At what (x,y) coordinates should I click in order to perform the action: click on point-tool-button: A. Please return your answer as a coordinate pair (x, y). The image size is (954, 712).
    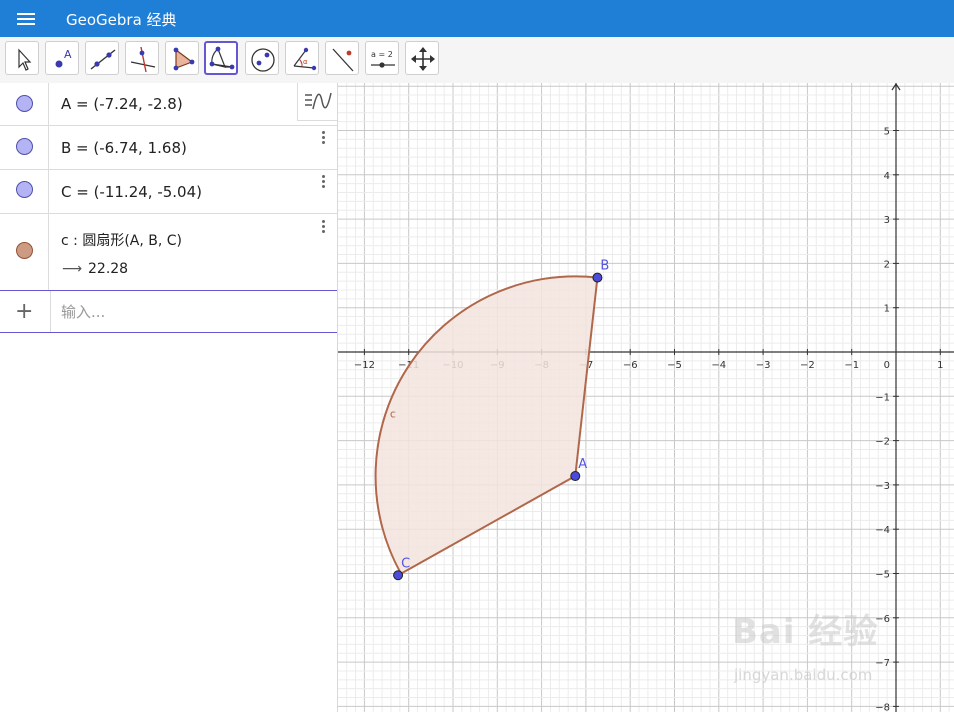
    Looking at the image, I should click on (62, 58).